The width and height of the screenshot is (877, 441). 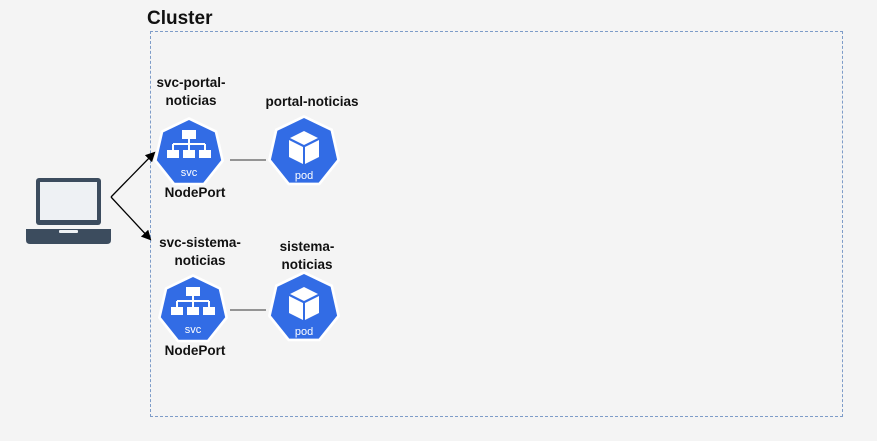 What do you see at coordinates (133, 174) in the screenshot?
I see `arrow-to-svc-portal` at bounding box center [133, 174].